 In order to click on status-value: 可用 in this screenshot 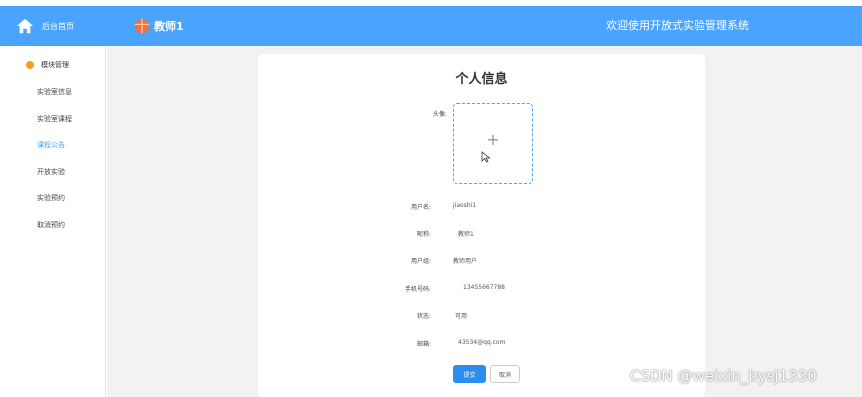, I will do `click(461, 315)`.